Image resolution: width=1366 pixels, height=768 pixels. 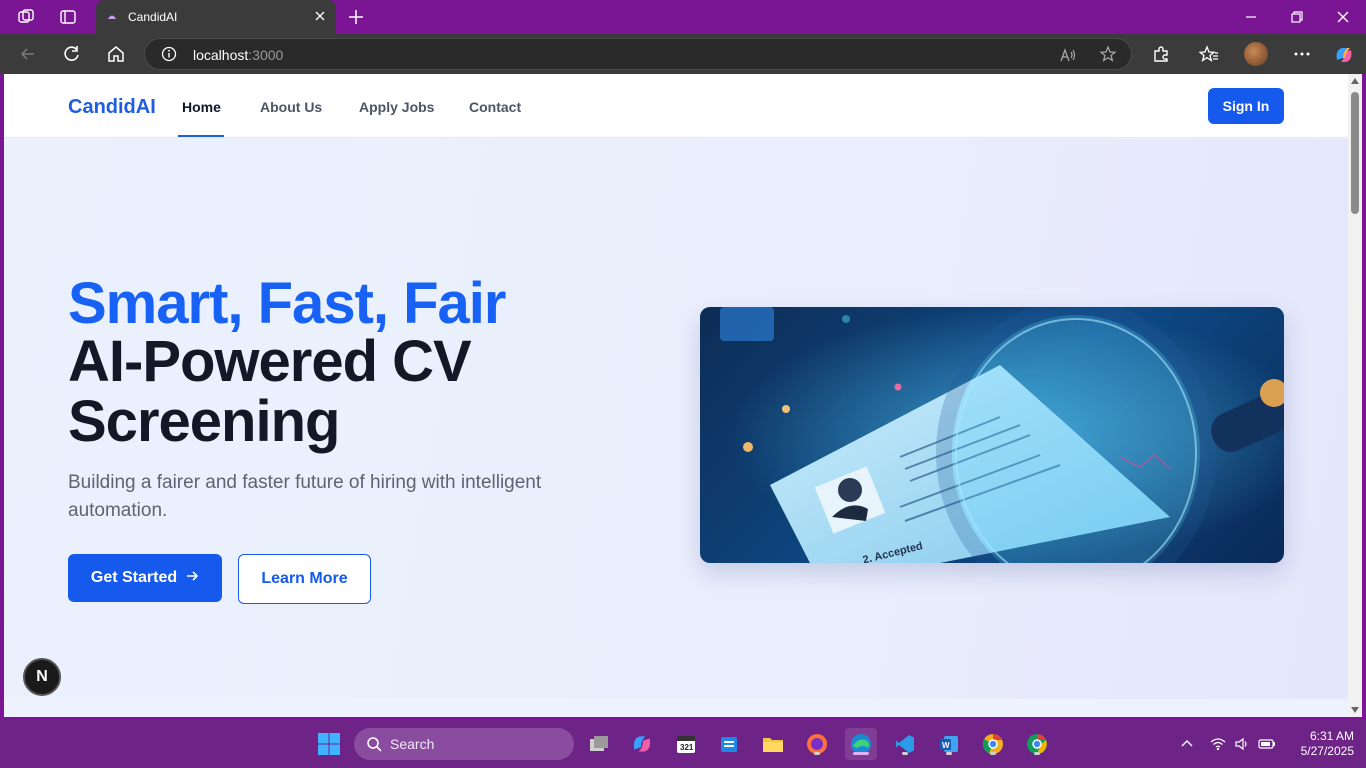 What do you see at coordinates (1208, 54) in the screenshot?
I see `favorites-icon` at bounding box center [1208, 54].